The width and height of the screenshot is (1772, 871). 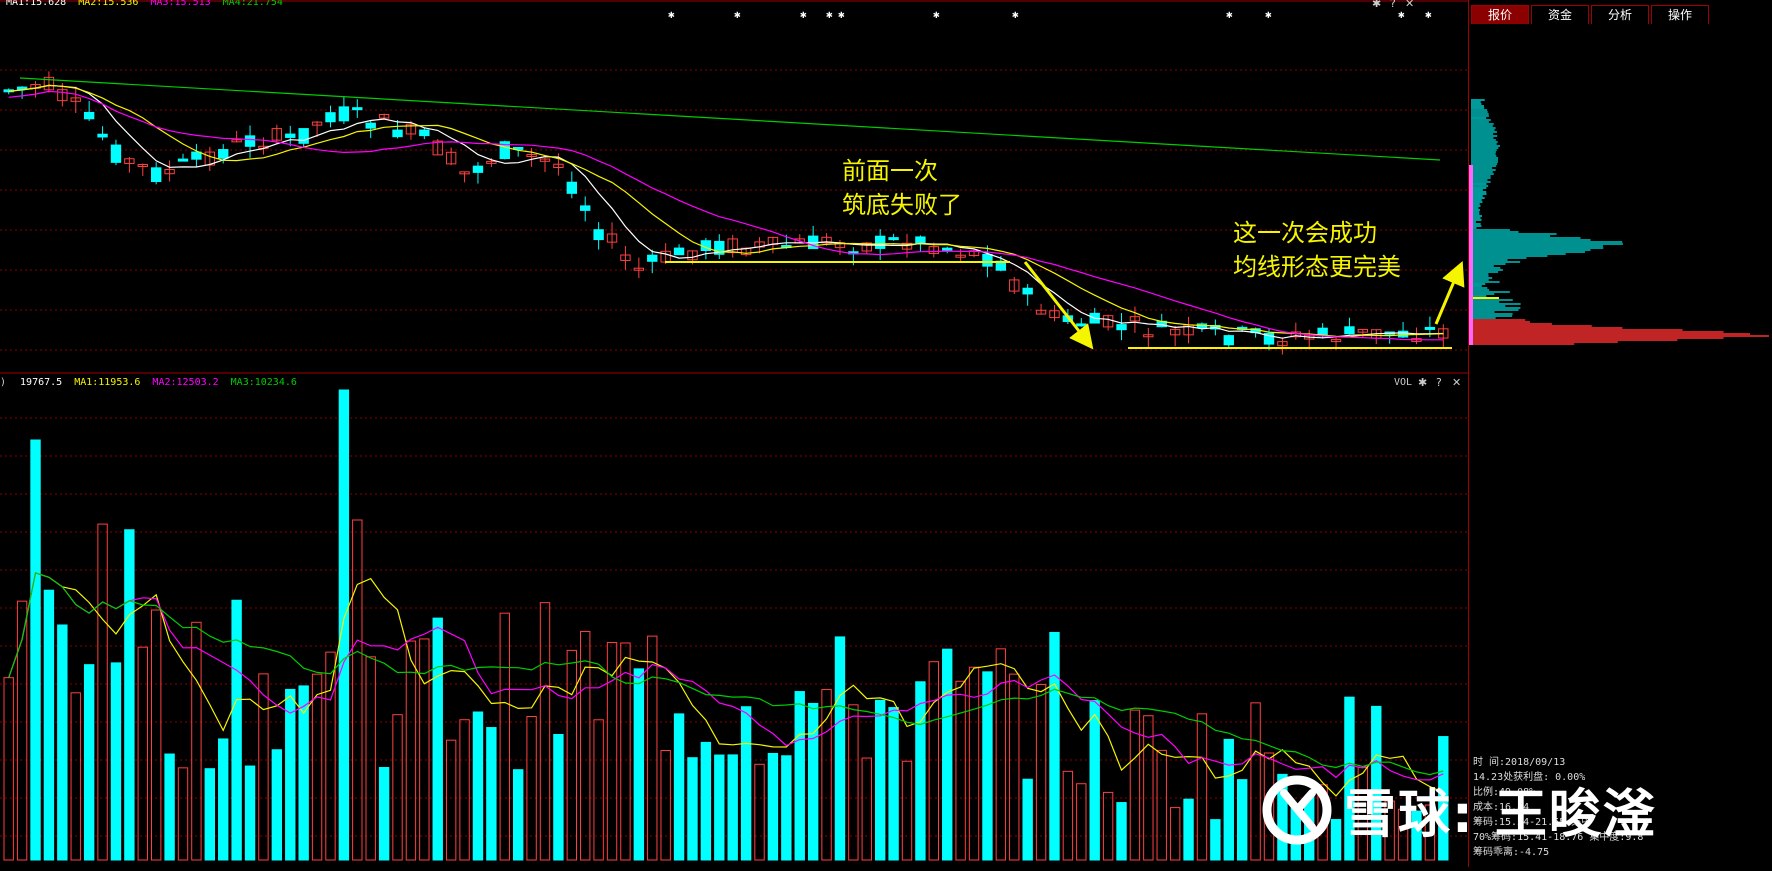 I want to click on price-help-icon: ?, so click(x=1393, y=5).